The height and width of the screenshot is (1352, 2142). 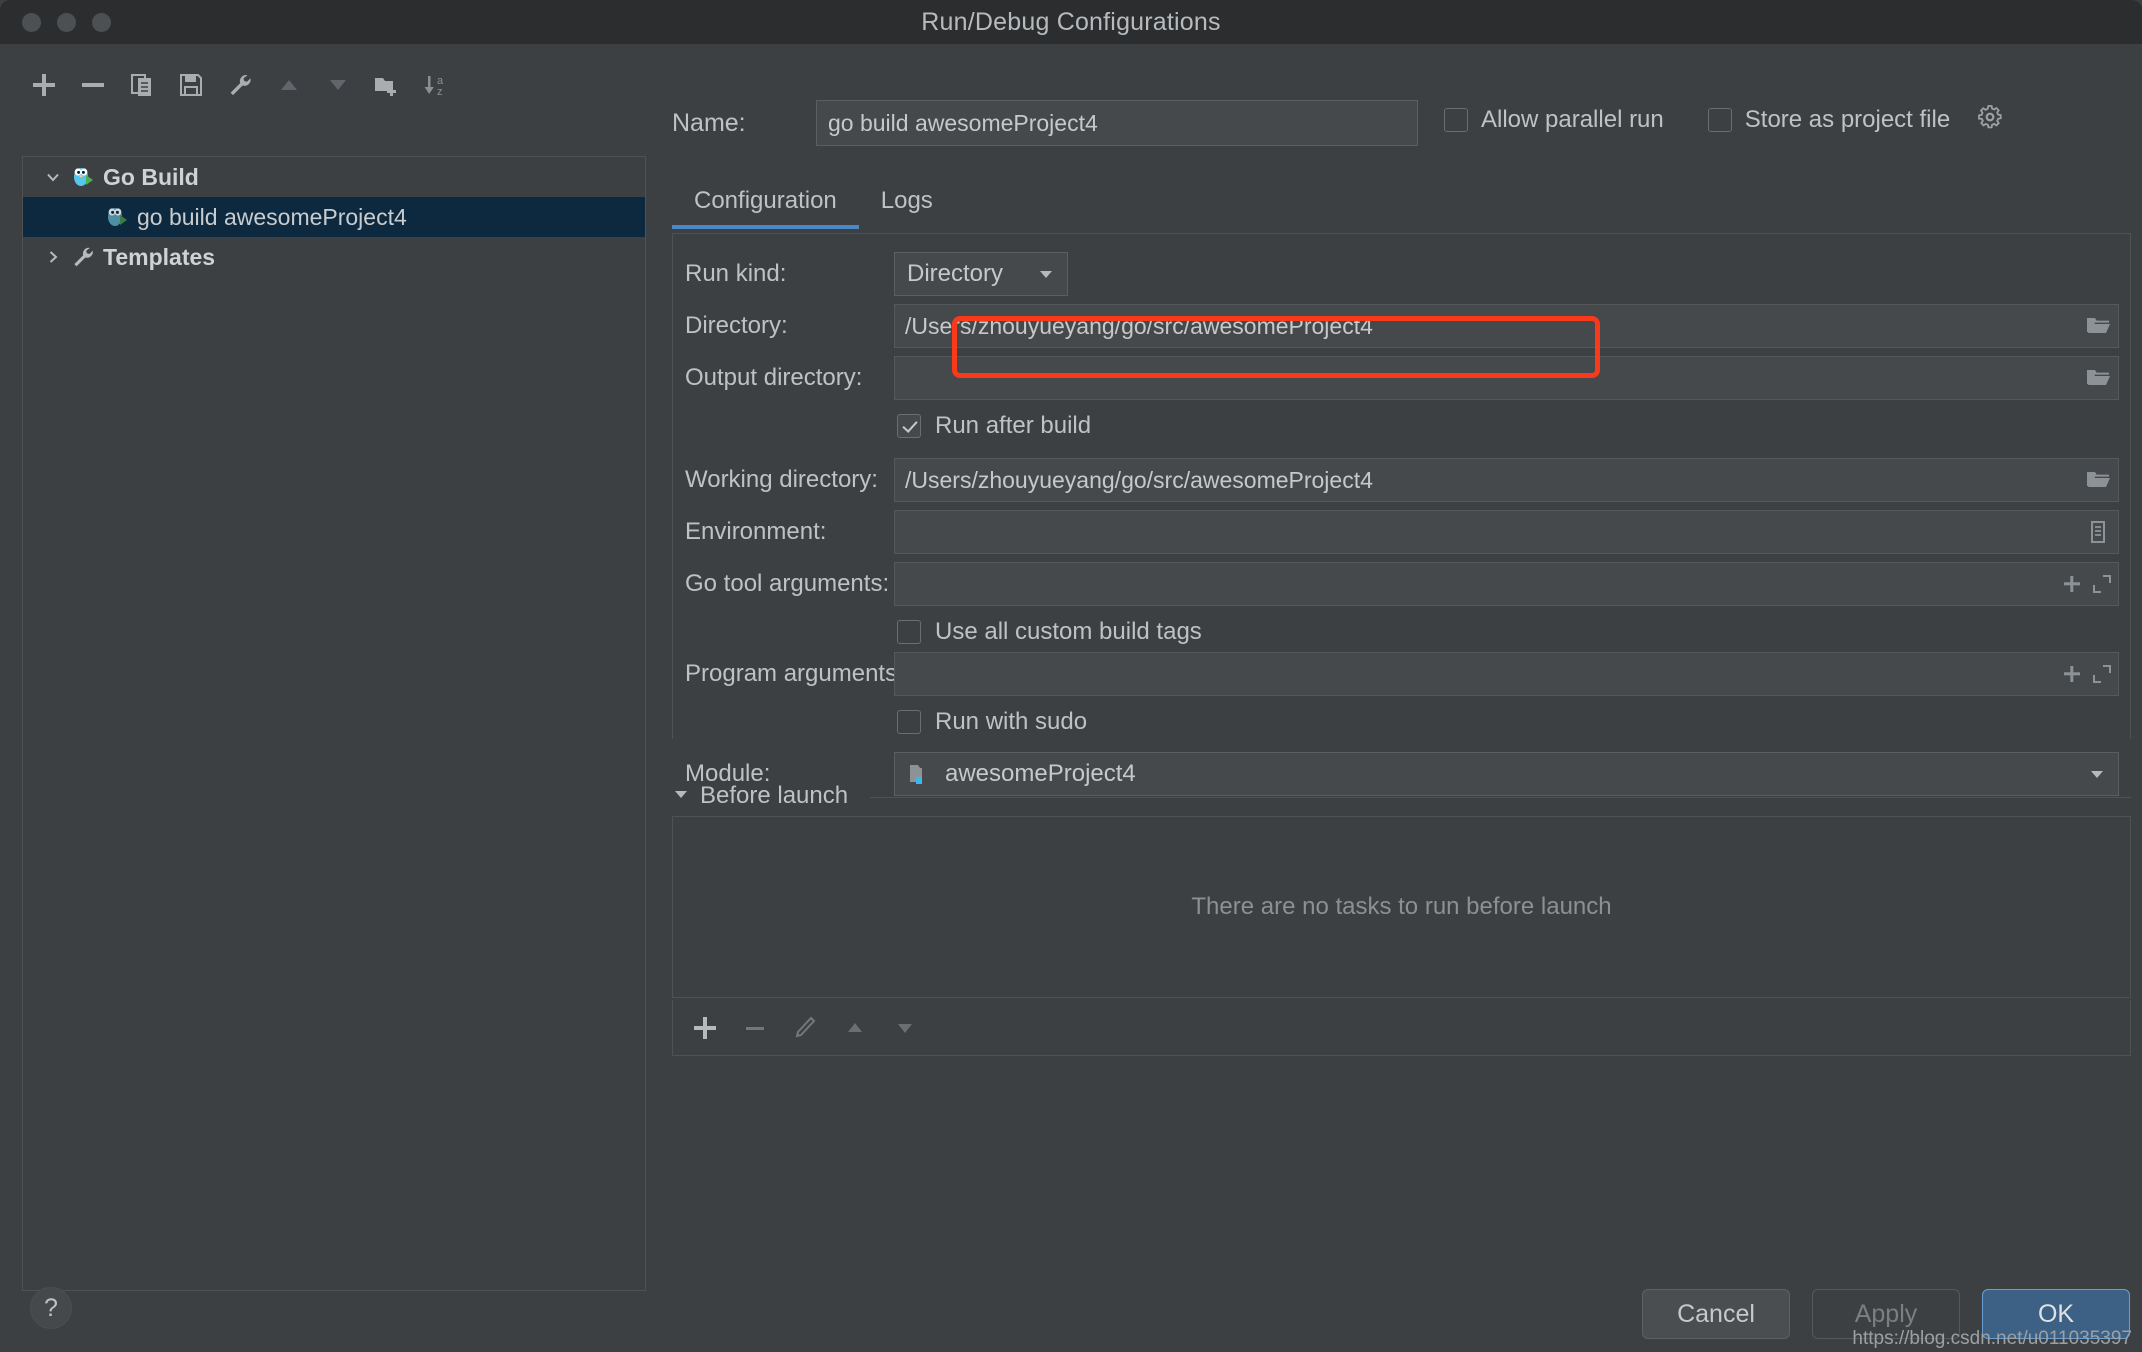 What do you see at coordinates (705, 1028) in the screenshot?
I see `add-task-button` at bounding box center [705, 1028].